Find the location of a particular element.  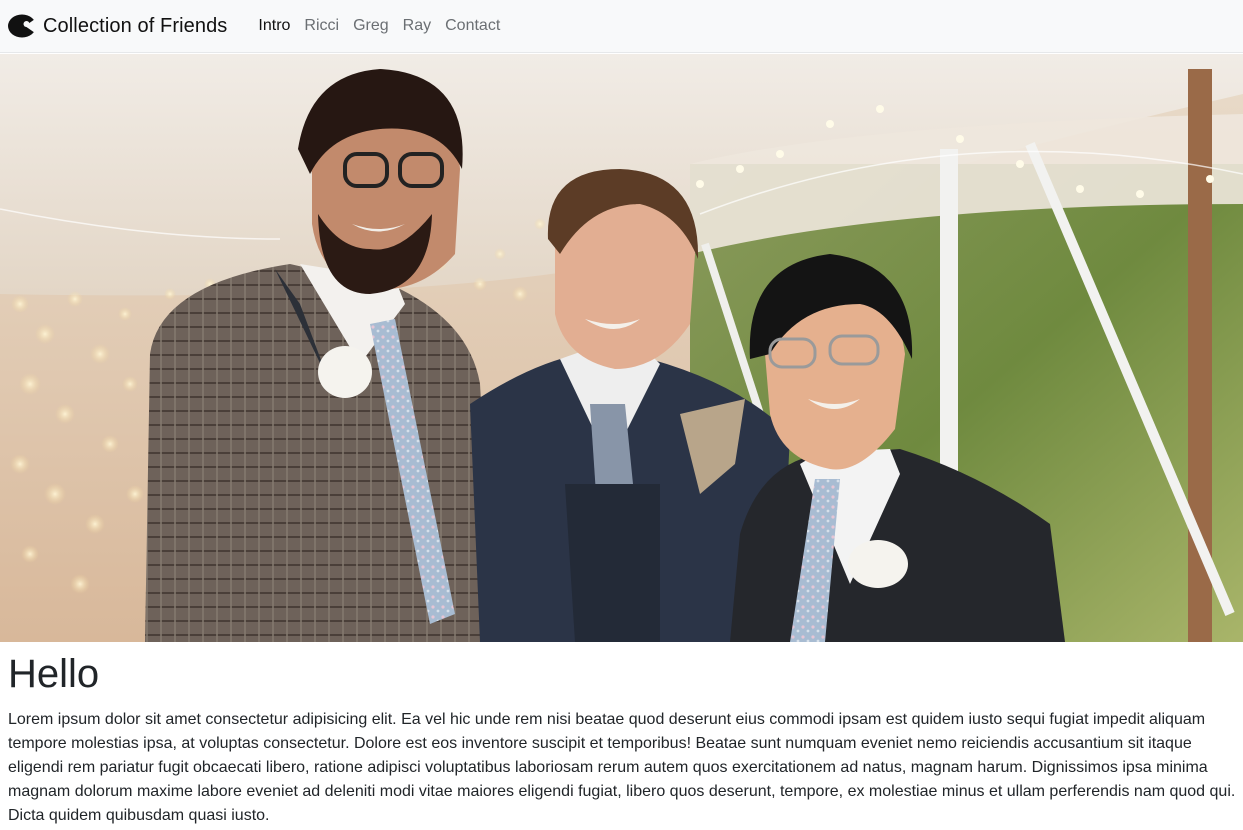

nav-link-greg: Greg is located at coordinates (371, 26).